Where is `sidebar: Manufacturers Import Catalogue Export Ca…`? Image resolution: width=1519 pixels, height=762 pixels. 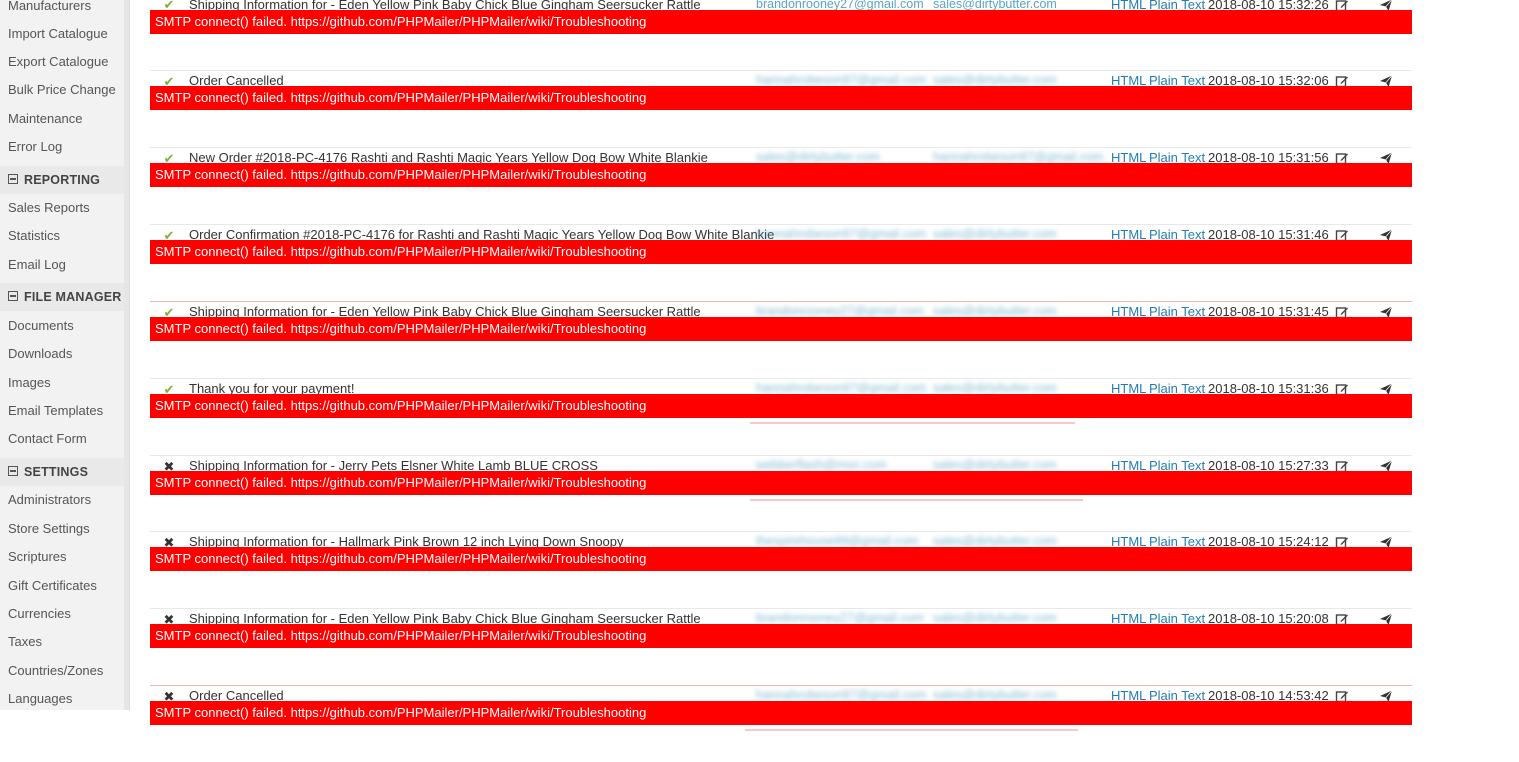 sidebar: Manufacturers Import Catalogue Export Ca… is located at coordinates (62, 355).